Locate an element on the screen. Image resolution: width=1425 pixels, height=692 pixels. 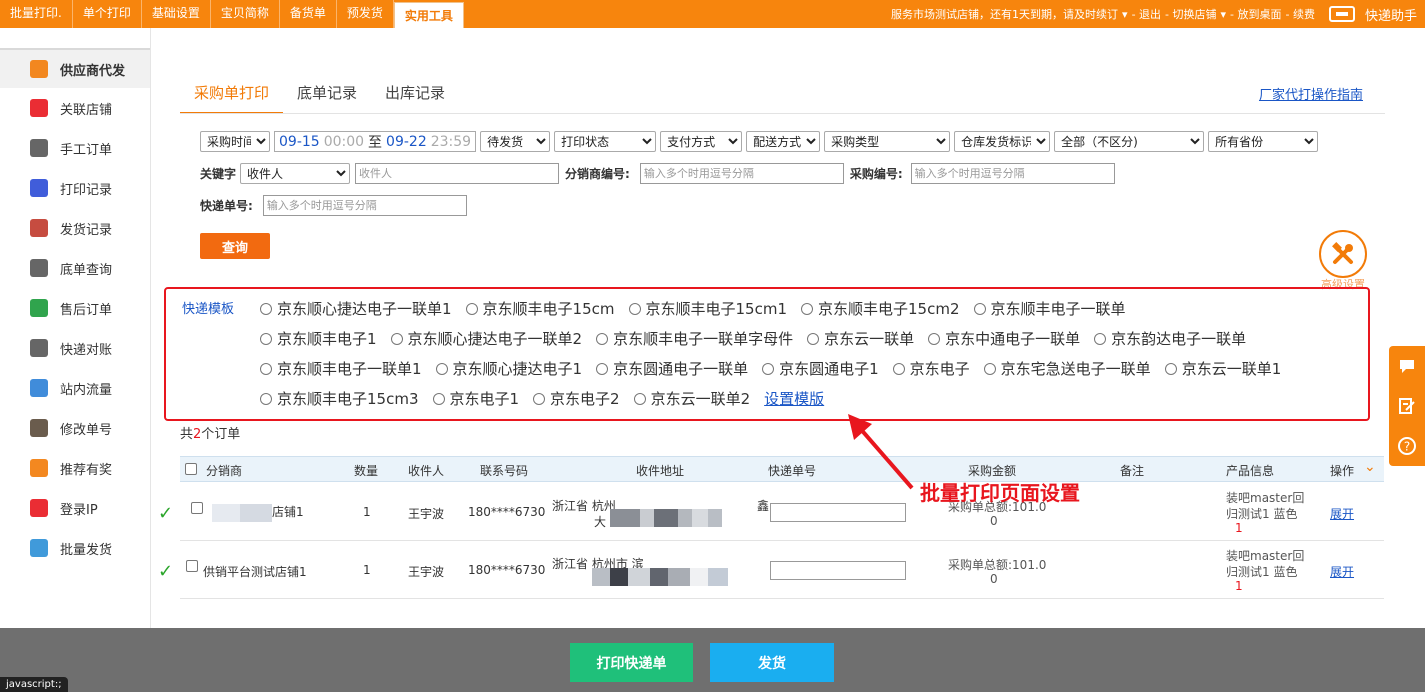
warehouse-flag-select: 仓库发货标识 is located at coordinates (1002, 141).